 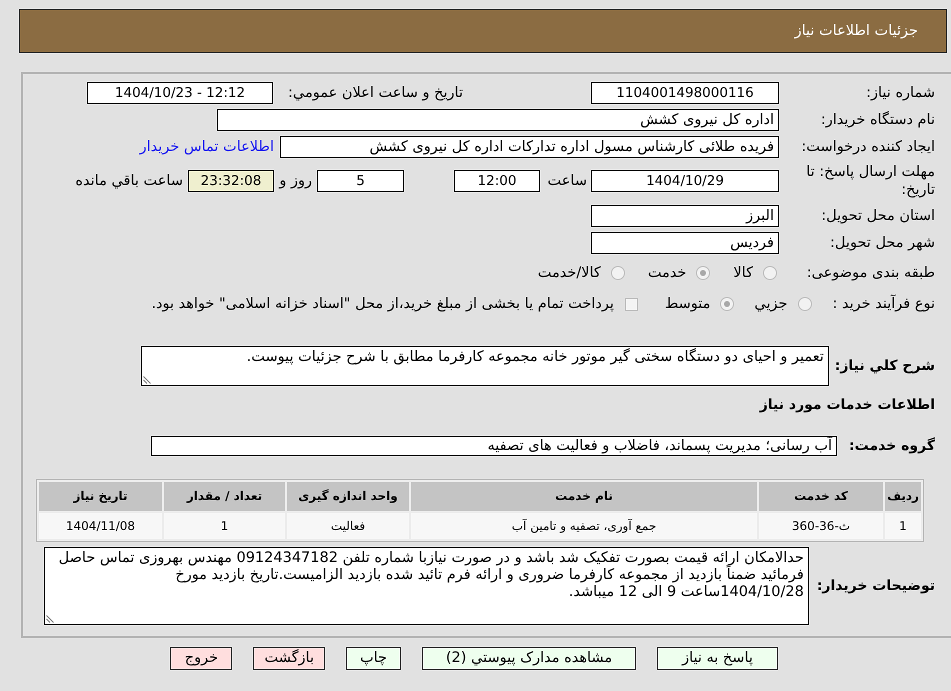 I want to click on deadline-time-field: 12:00, so click(x=497, y=181).